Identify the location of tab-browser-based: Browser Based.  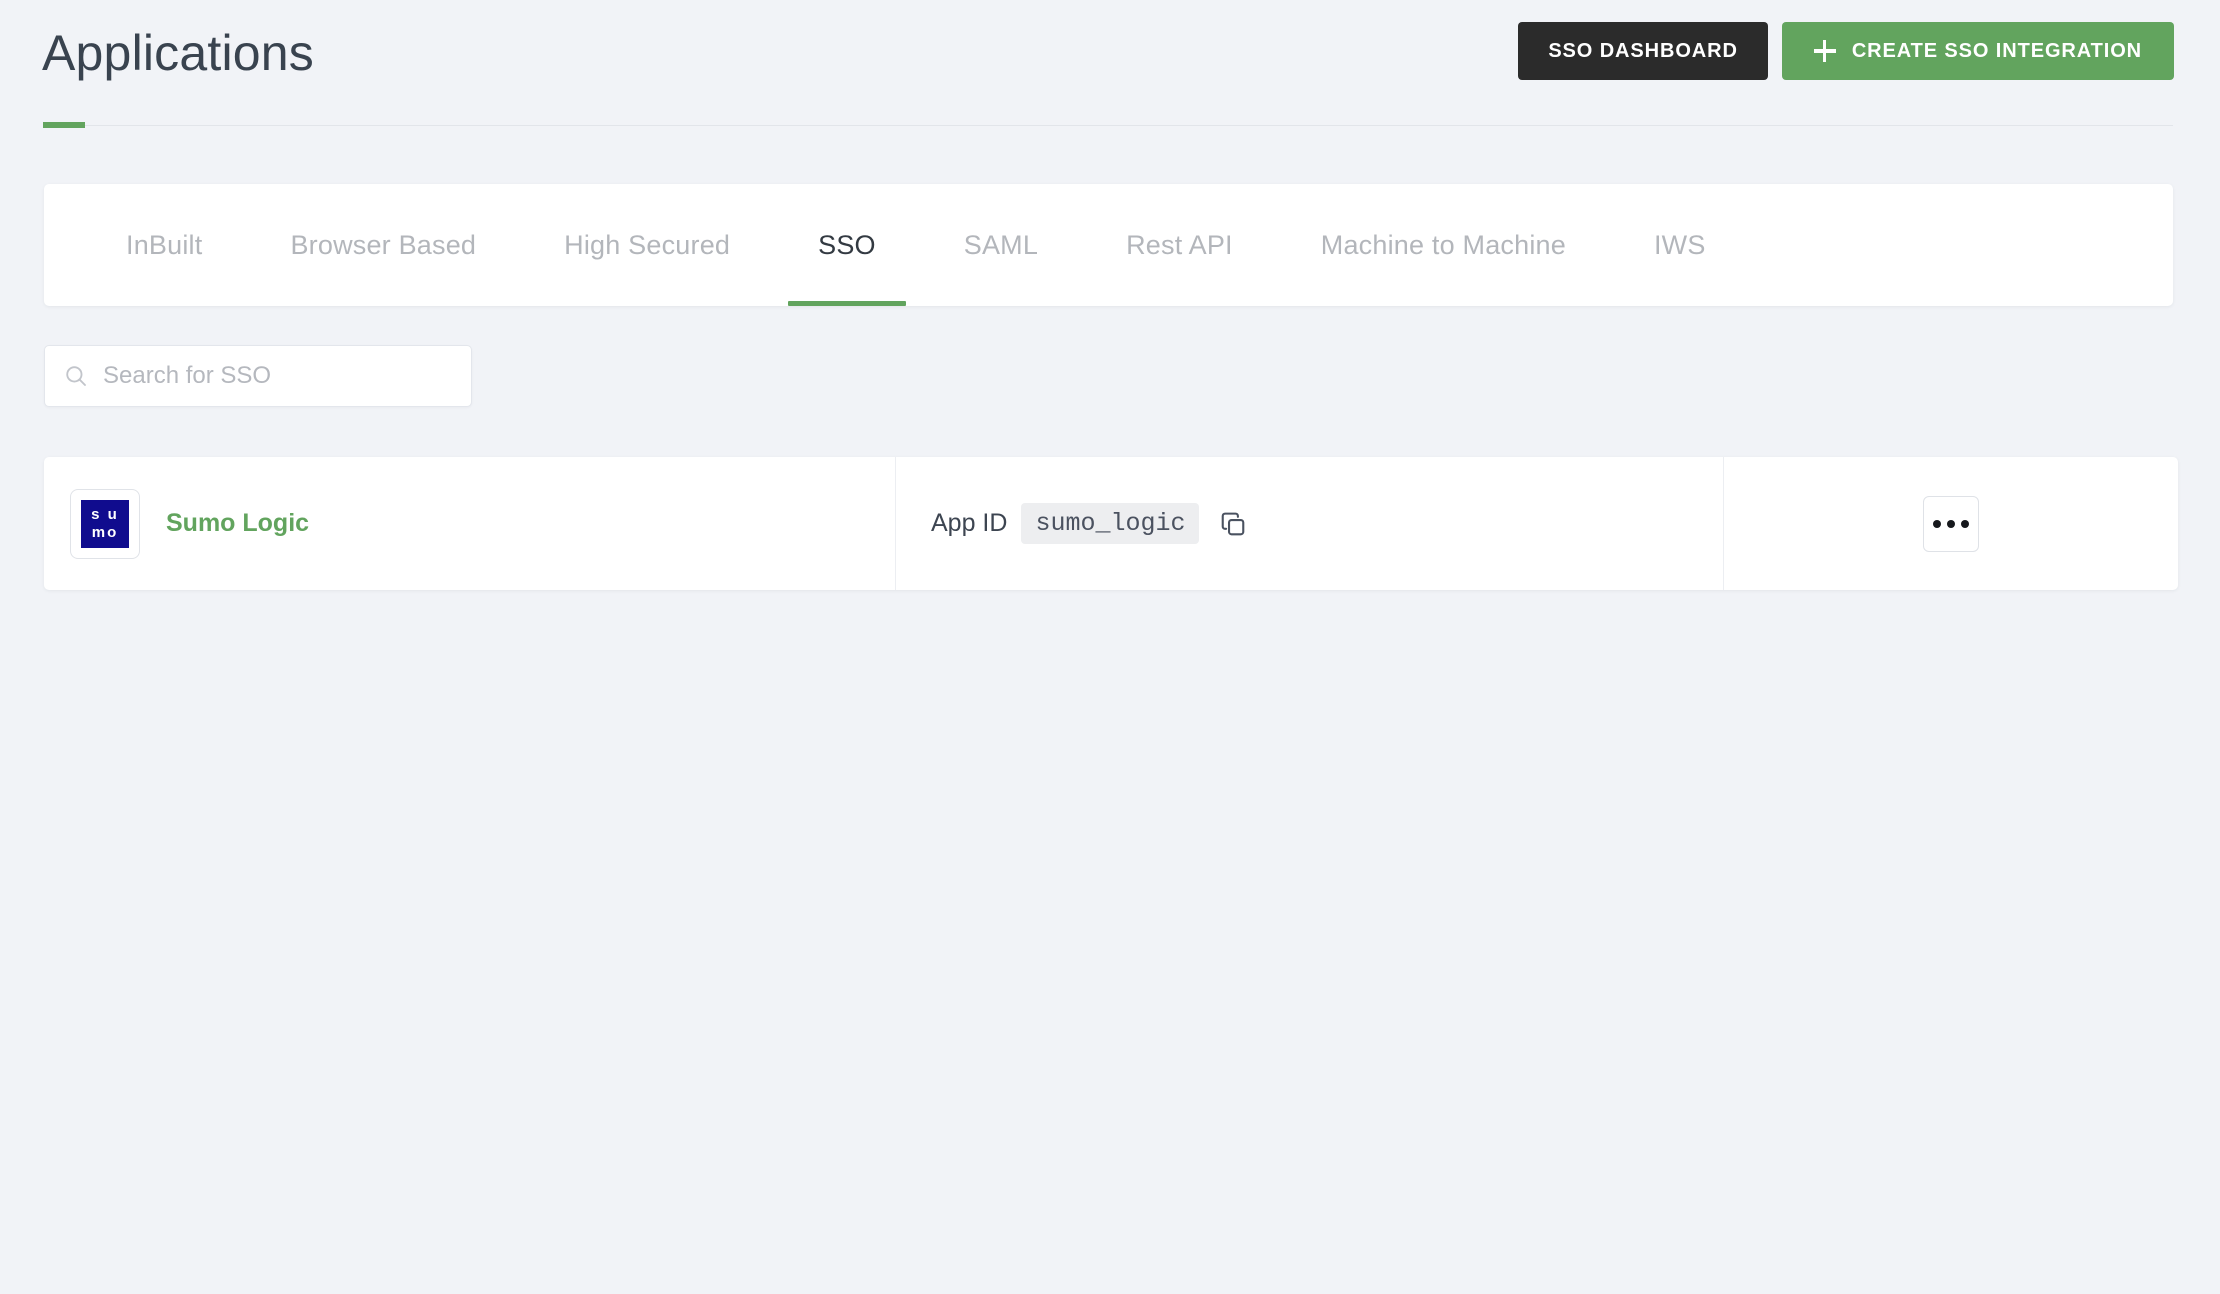
(383, 245).